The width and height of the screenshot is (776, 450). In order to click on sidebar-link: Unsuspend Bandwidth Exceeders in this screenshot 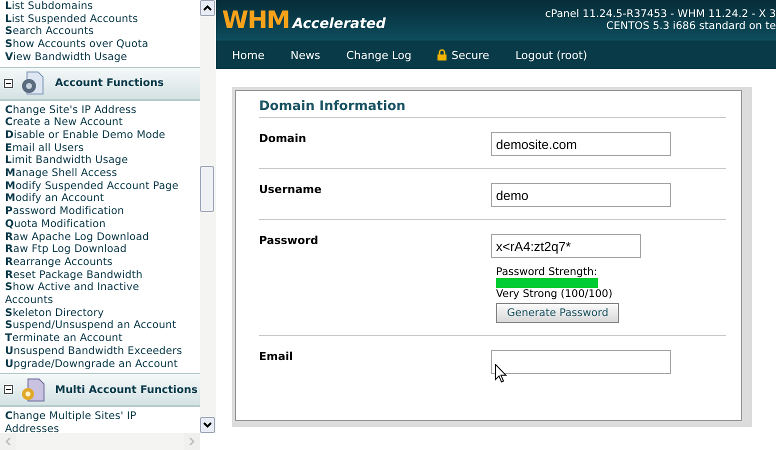, I will do `click(97, 351)`.